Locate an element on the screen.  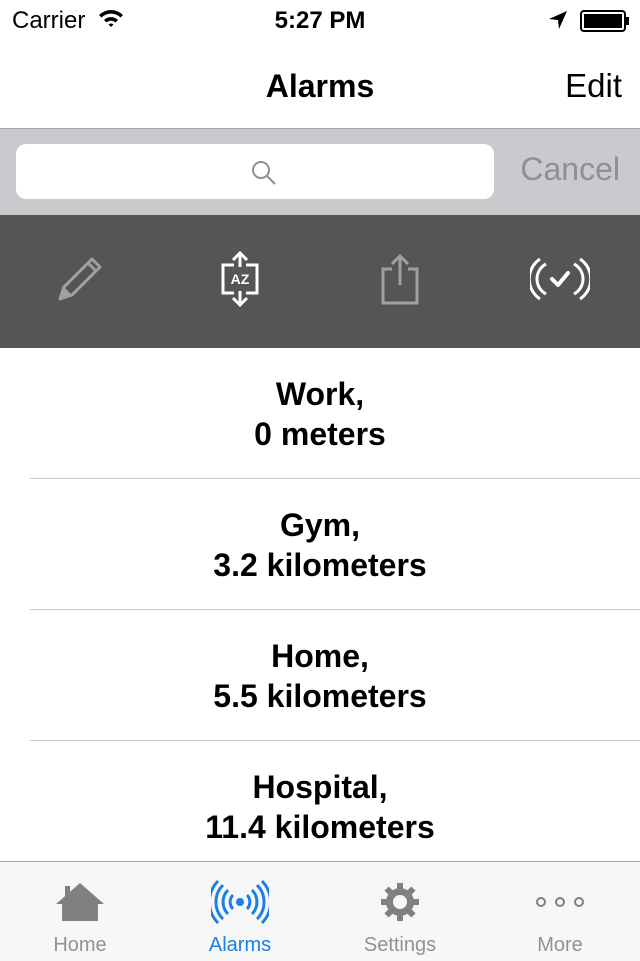
status-time: 5:27 PM is located at coordinates (320, 20).